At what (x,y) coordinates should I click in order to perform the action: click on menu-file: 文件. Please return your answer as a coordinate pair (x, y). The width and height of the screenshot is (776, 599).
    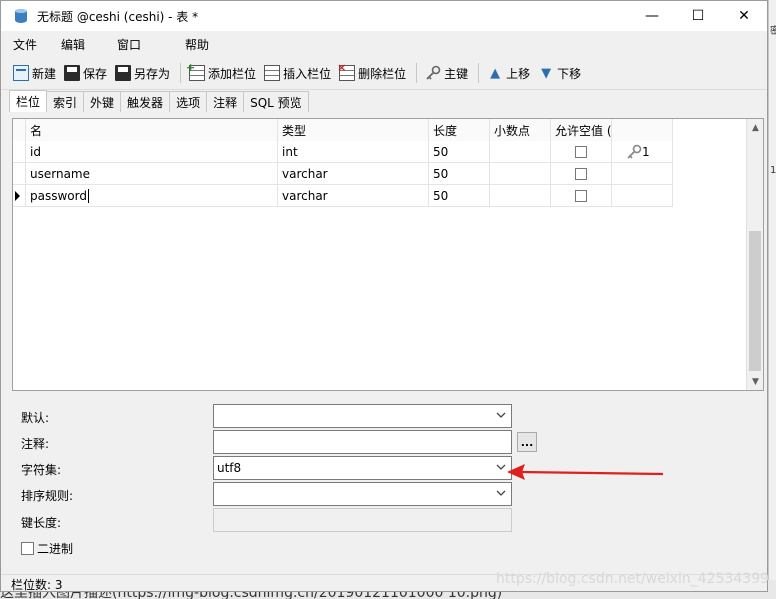
    Looking at the image, I should click on (25, 44).